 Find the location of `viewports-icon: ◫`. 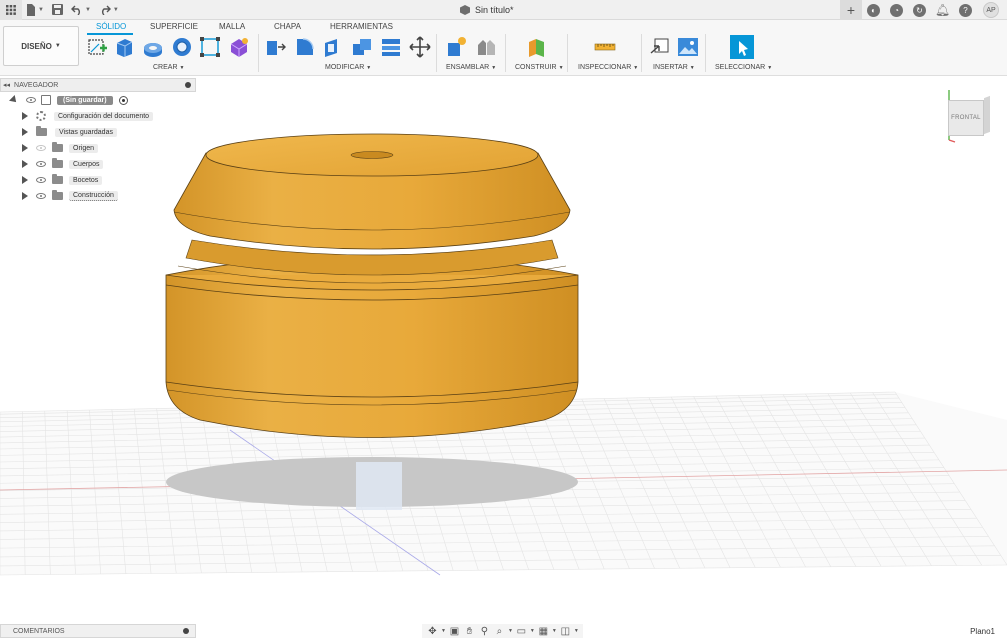

viewports-icon: ◫ is located at coordinates (565, 631).